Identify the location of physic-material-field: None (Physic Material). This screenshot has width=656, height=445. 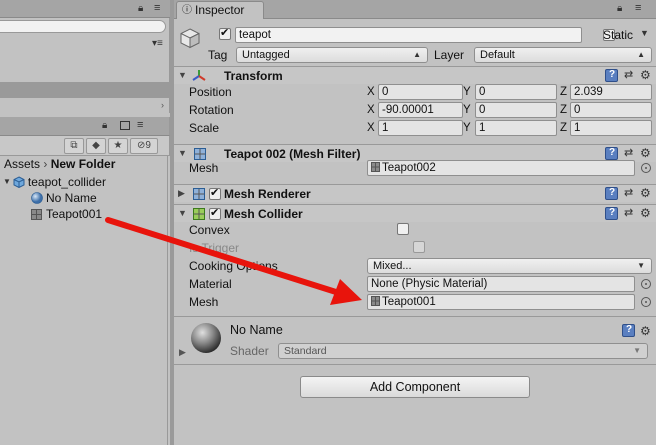
(501, 284).